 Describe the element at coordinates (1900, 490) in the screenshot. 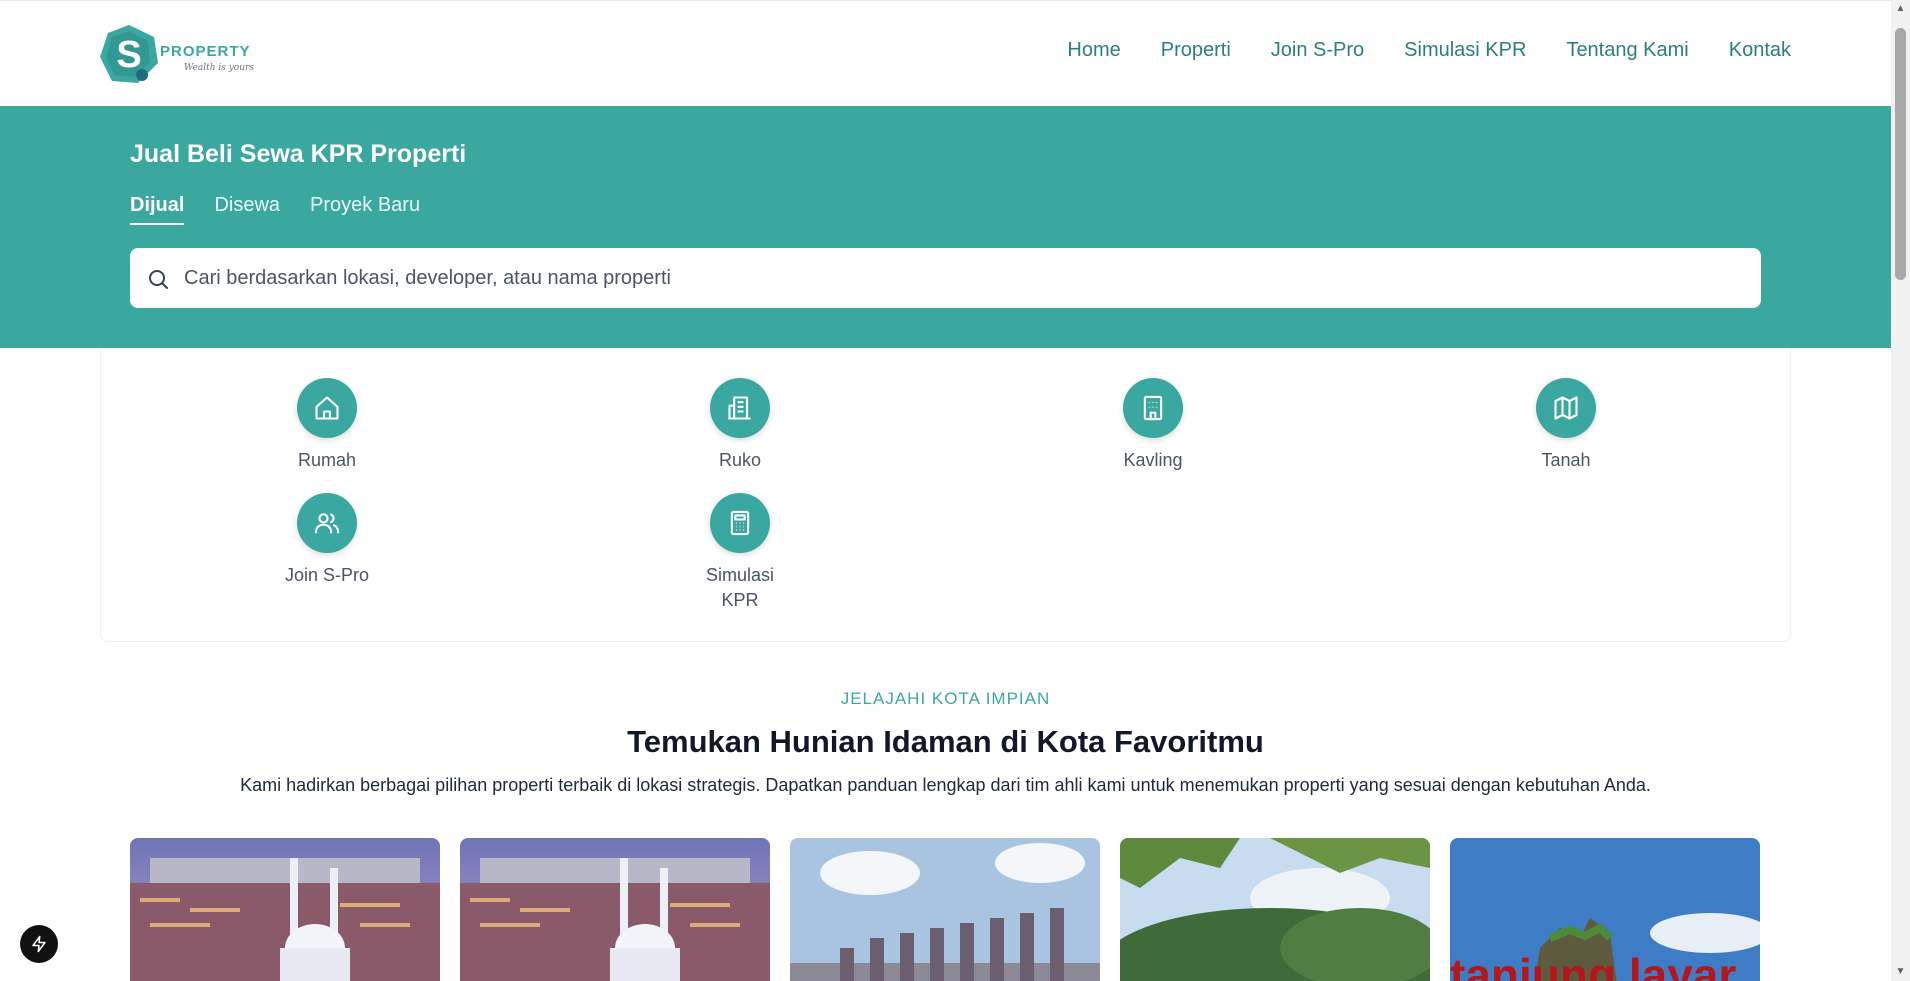

I see `vertical-scrollbar: ▲ ▼` at that location.